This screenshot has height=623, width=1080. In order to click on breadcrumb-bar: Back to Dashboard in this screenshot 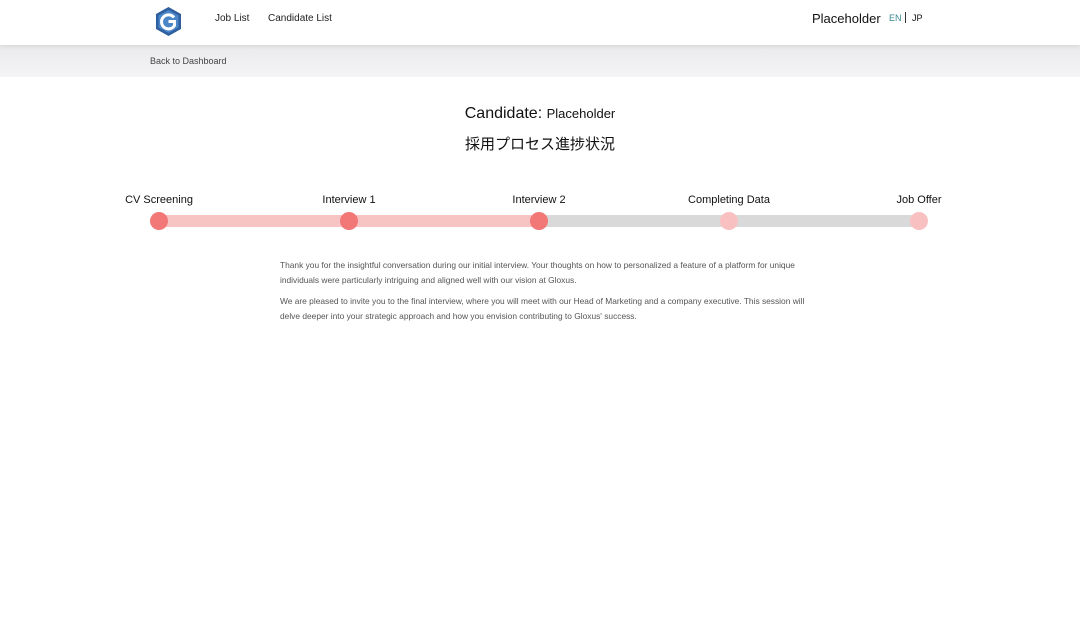, I will do `click(540, 61)`.